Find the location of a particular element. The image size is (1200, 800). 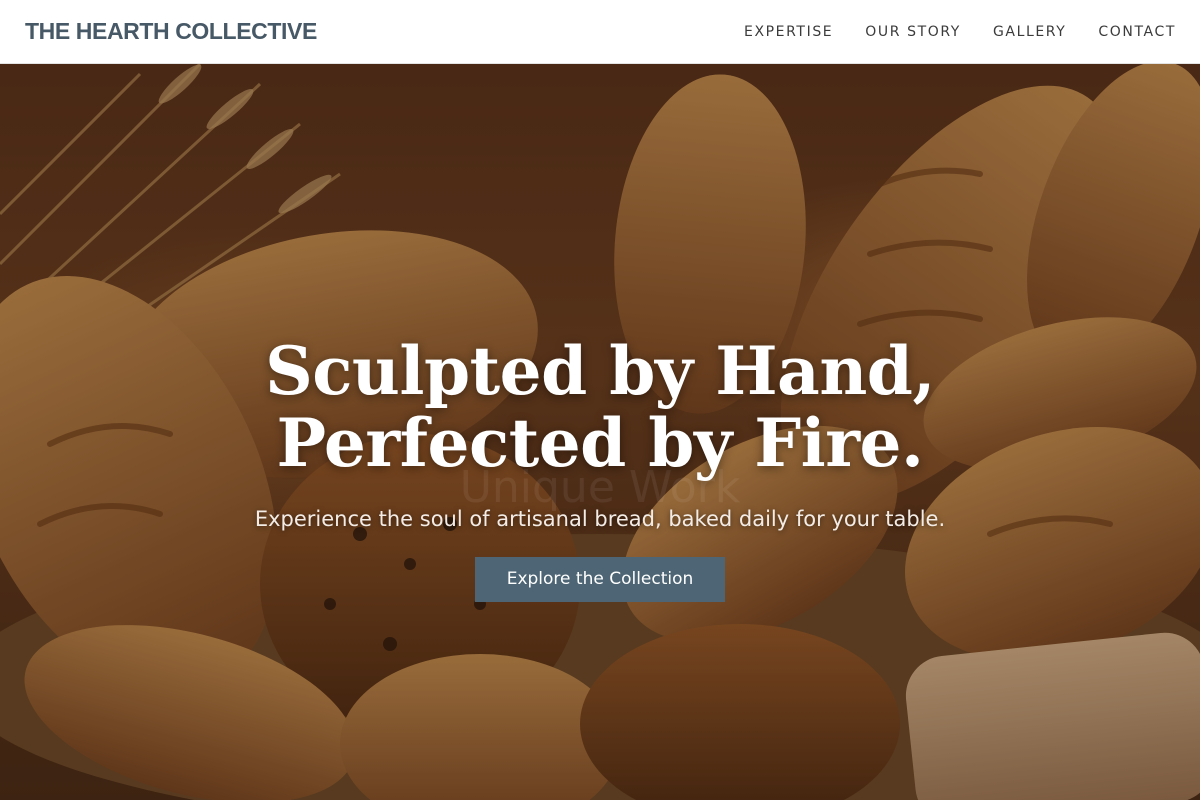

brand-logo: THE HEARTH COLLECTIVE is located at coordinates (171, 31).